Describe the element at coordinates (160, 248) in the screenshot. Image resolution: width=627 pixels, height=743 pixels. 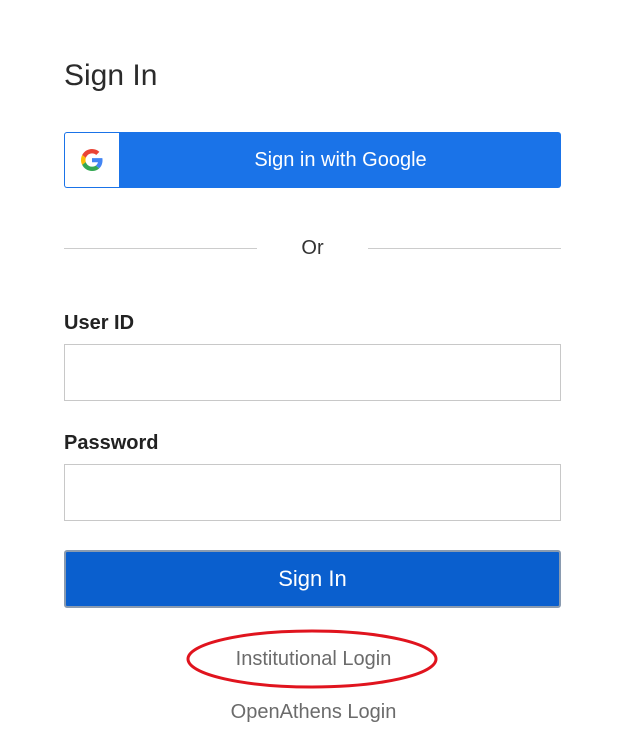
I see `divider-line-left` at that location.